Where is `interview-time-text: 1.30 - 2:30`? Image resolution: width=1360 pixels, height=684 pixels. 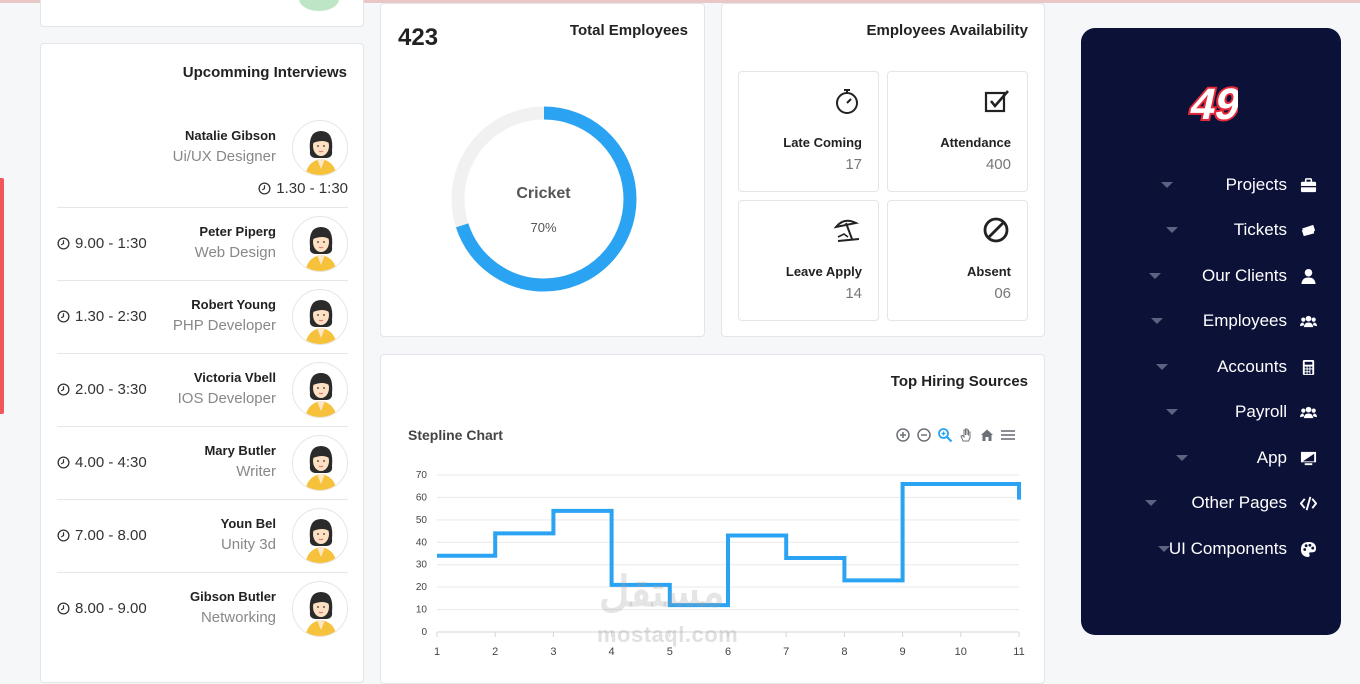
interview-time-text: 1.30 - 2:30 is located at coordinates (111, 316).